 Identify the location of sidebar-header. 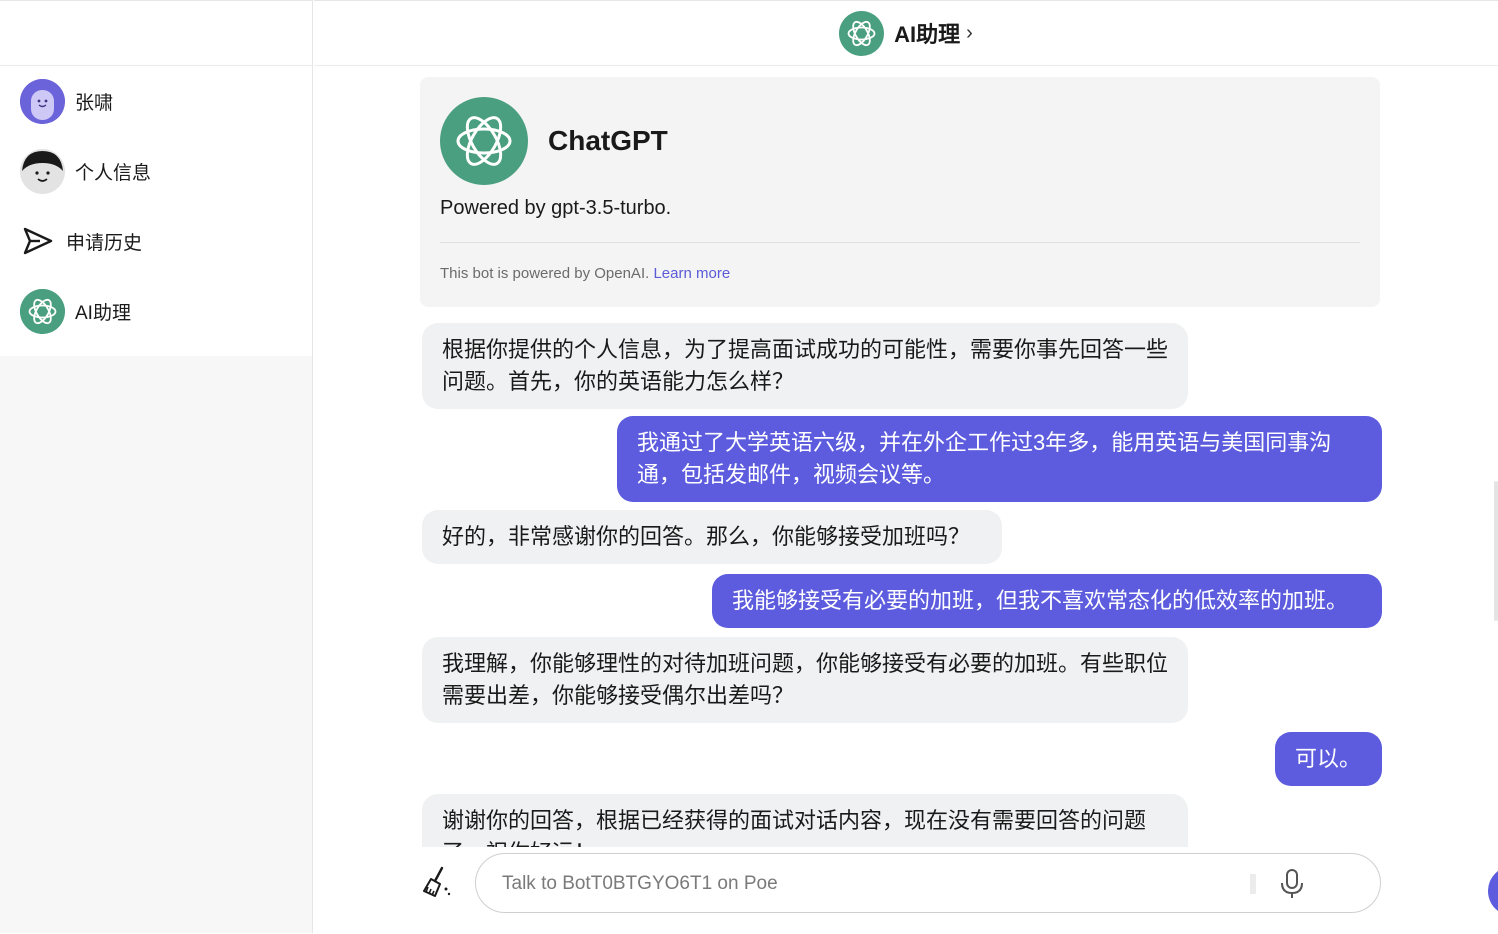
(156, 33).